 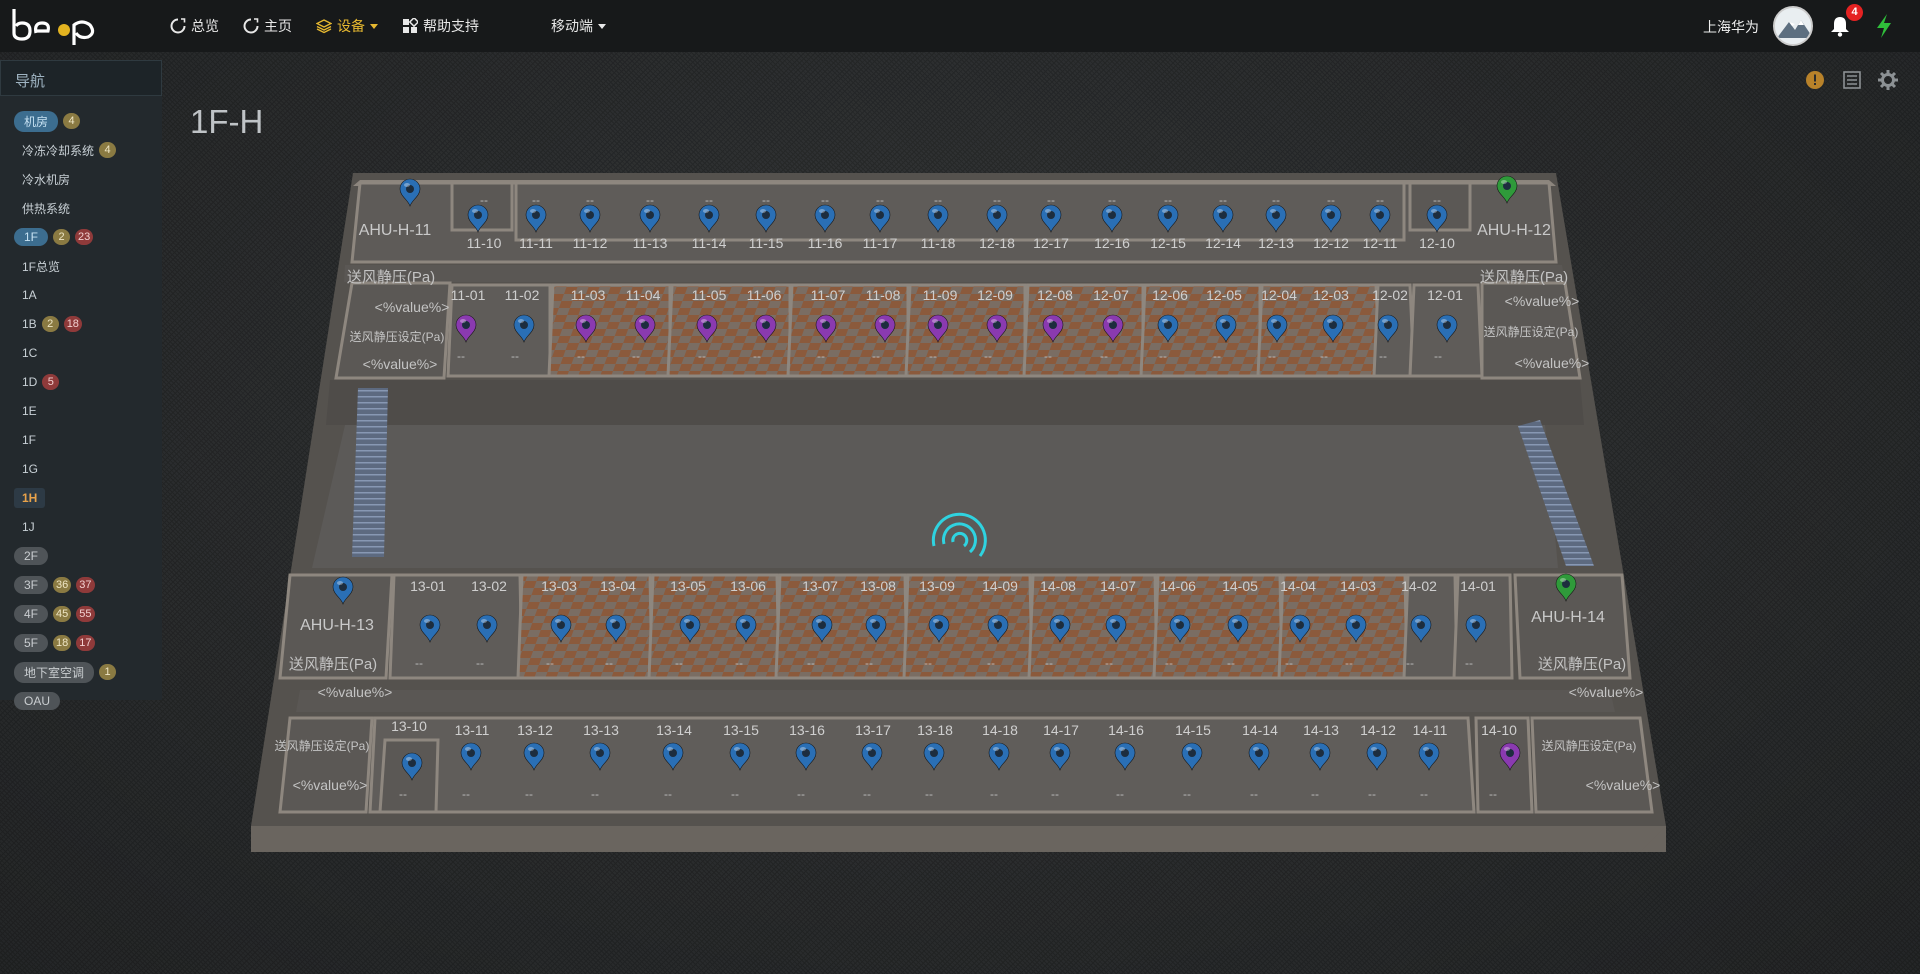 What do you see at coordinates (1126, 730) in the screenshot?
I see `room-label: 14-16` at bounding box center [1126, 730].